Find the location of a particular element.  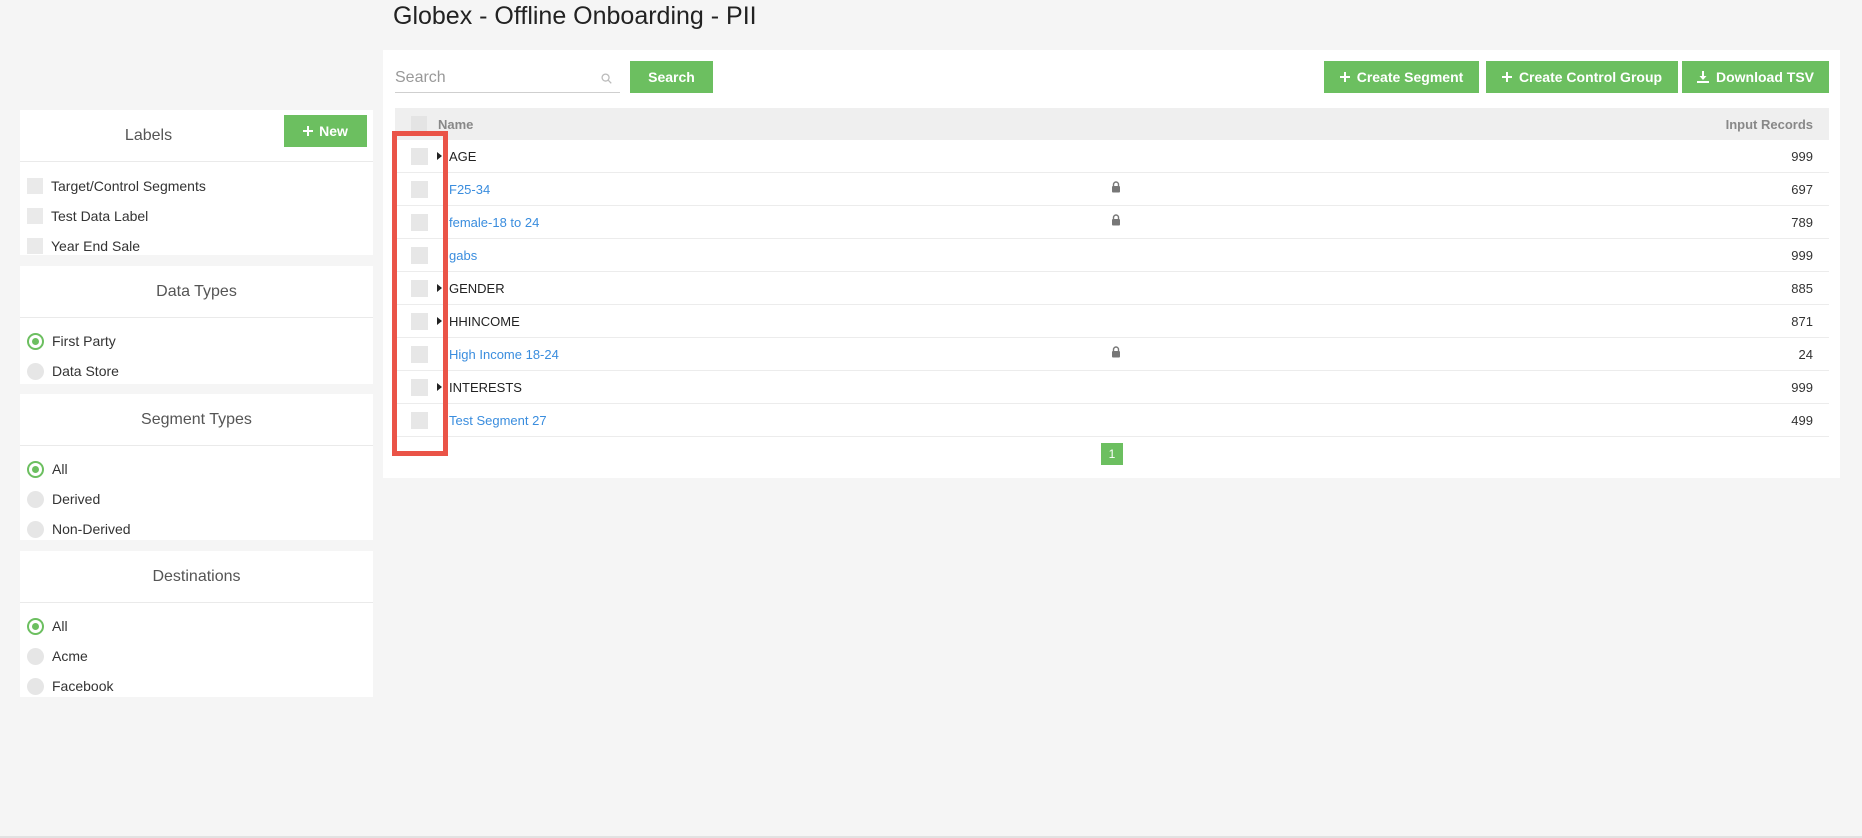

destination-facebook: Facebook is located at coordinates (196, 686).